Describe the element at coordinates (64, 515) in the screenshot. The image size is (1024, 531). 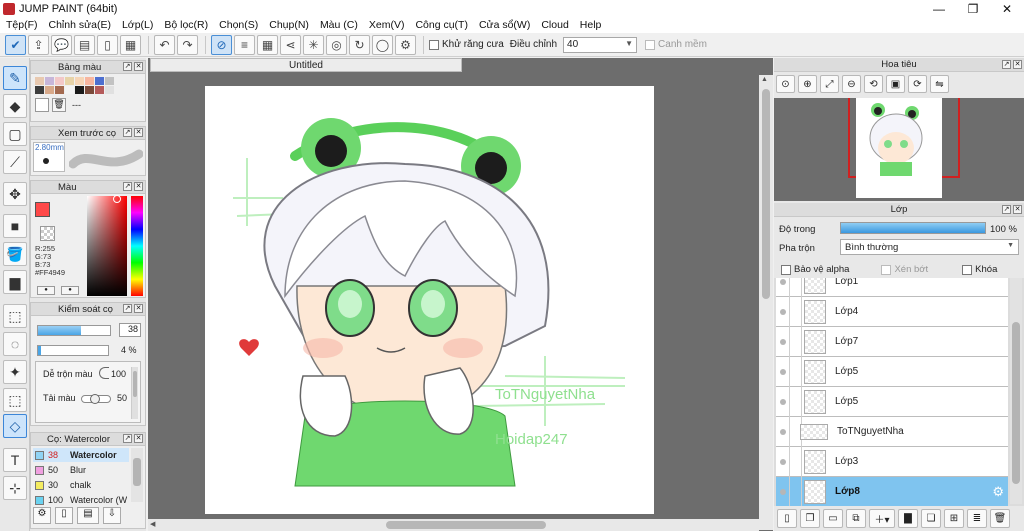
I see `new-brush-icon: ▯` at that location.